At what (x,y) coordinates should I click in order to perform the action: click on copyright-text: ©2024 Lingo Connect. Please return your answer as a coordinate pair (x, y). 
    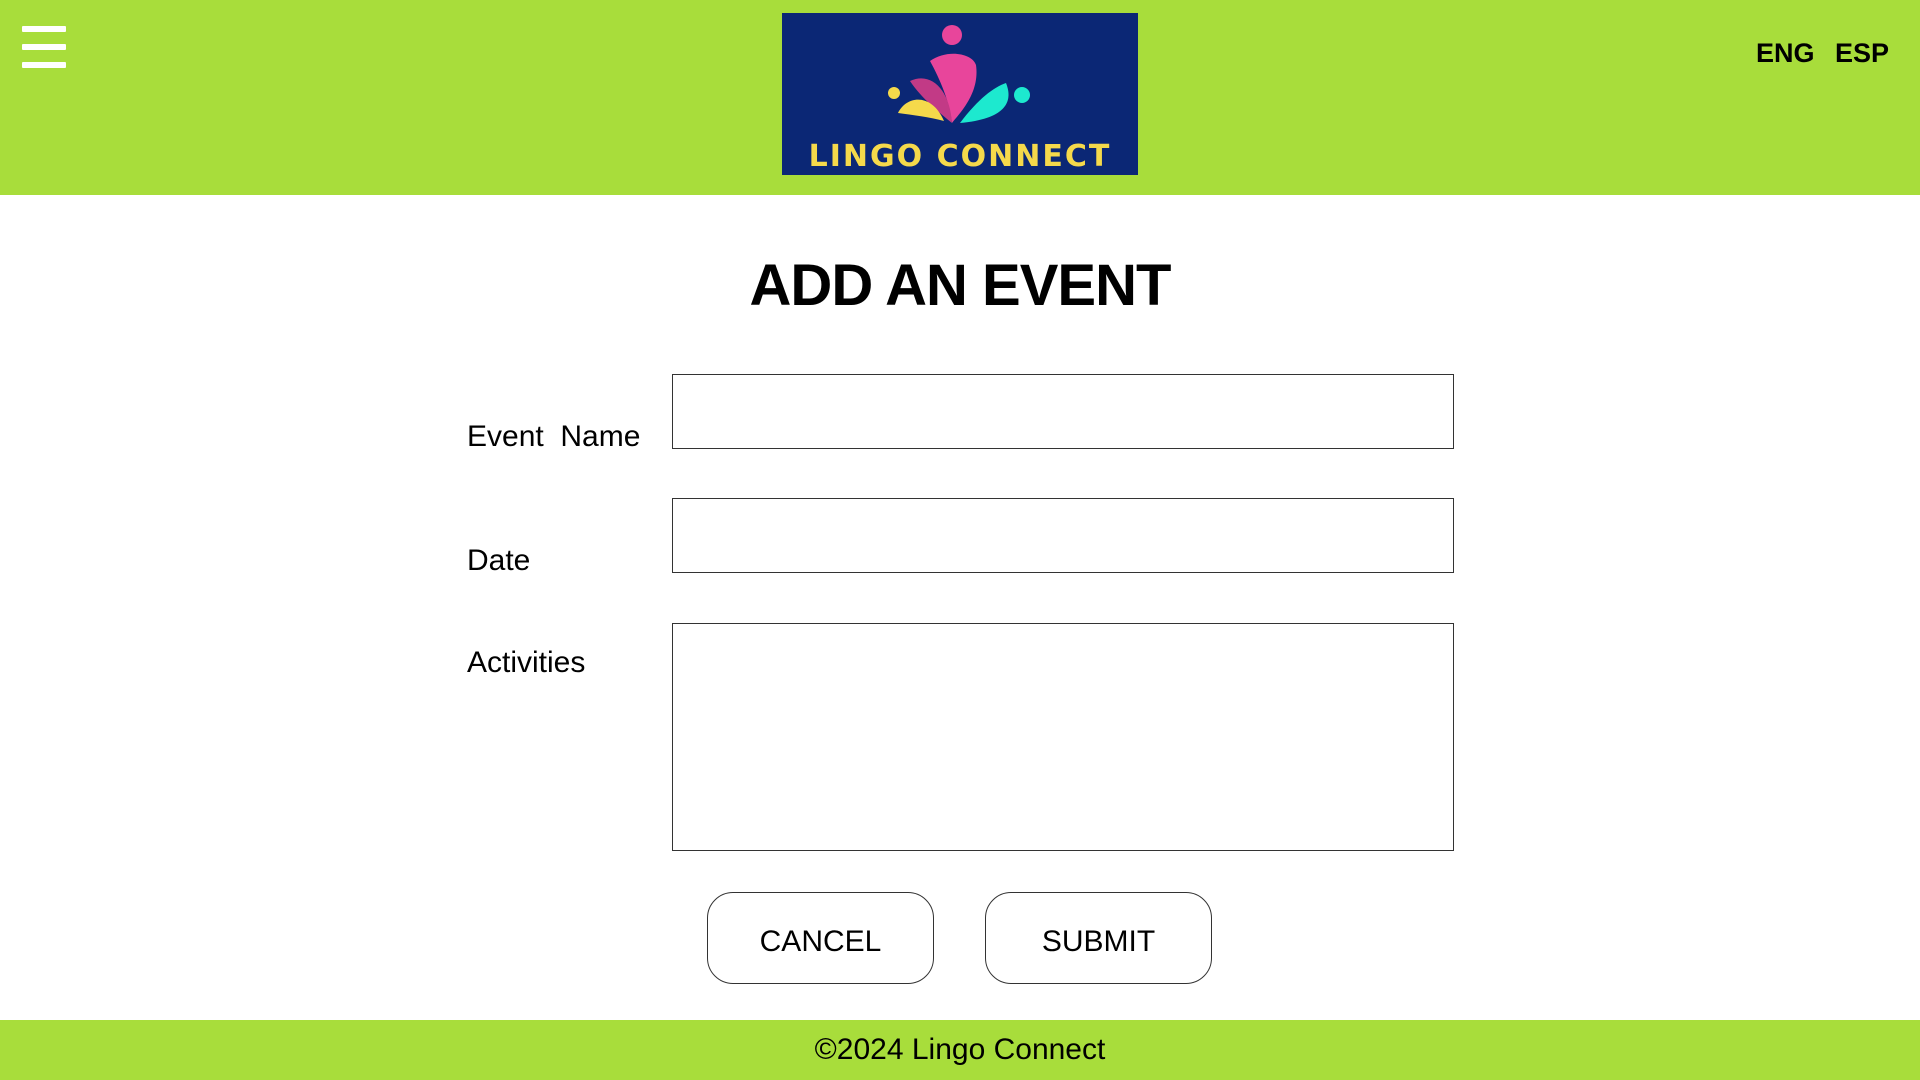
    Looking at the image, I should click on (960, 1049).